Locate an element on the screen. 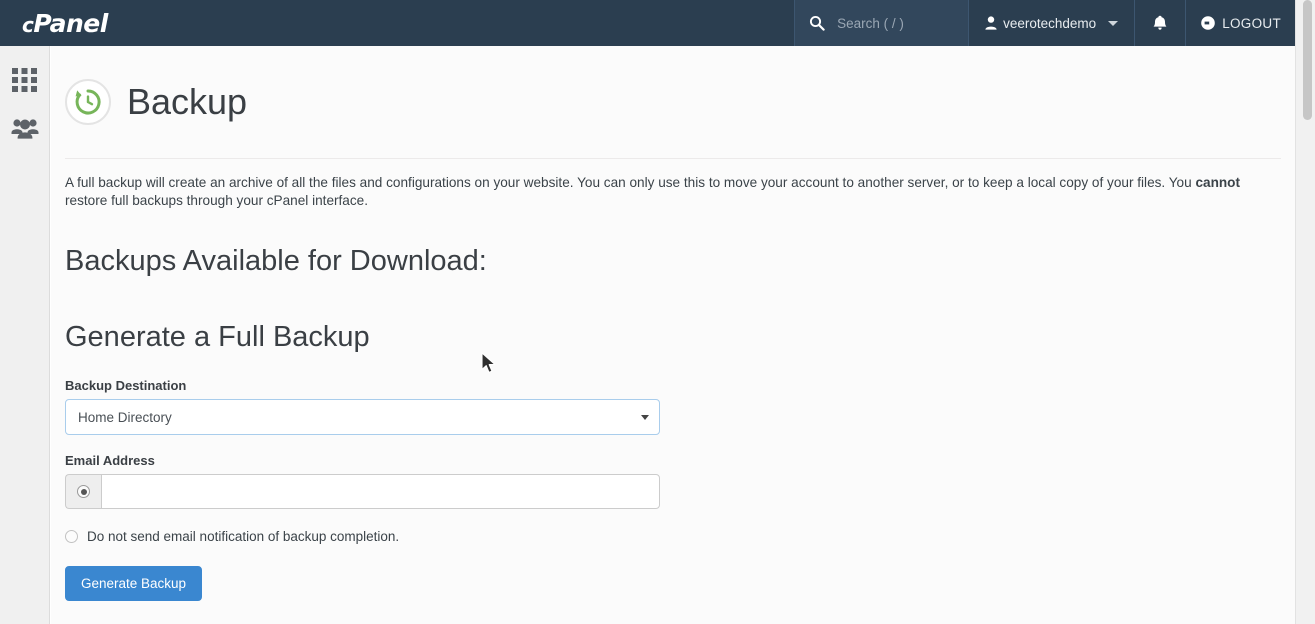  bell-icon is located at coordinates (1160, 23).